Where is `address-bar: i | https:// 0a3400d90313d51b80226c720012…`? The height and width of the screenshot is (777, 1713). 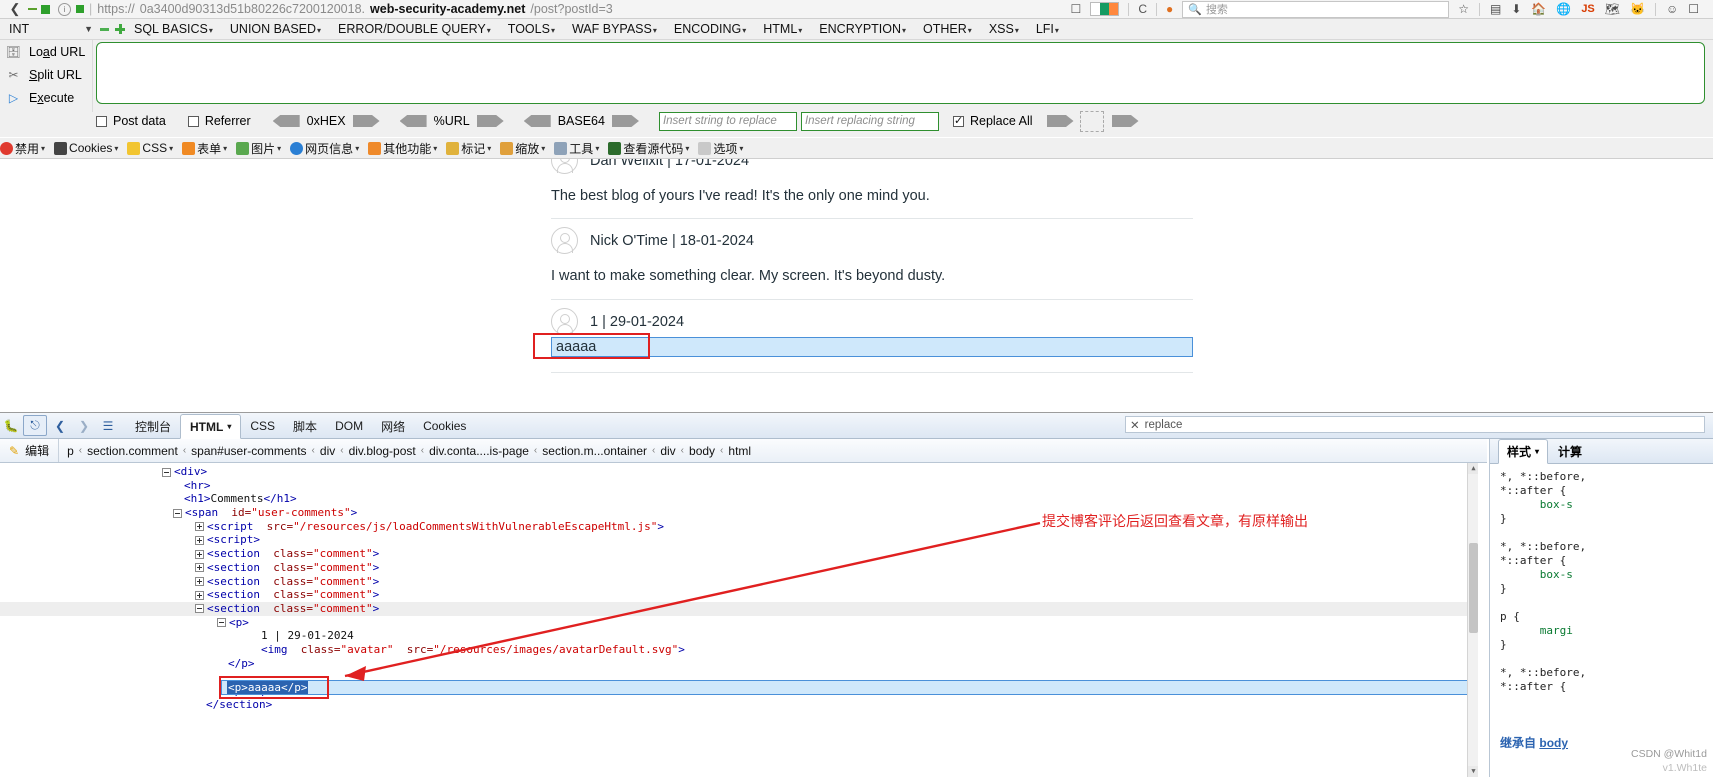
address-bar: i | https:// 0a3400d90313d51b80226c720012… is located at coordinates (335, 9).